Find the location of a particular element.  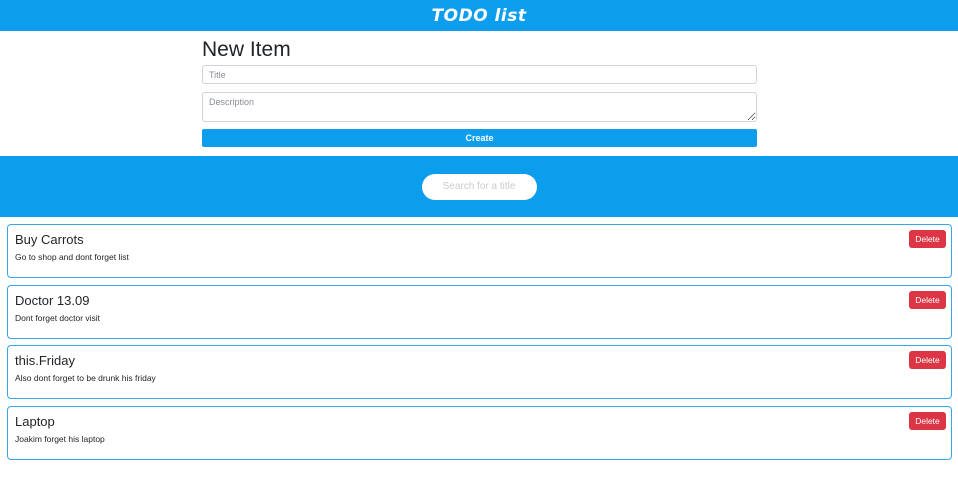

app-title: TODO list is located at coordinates (479, 15).